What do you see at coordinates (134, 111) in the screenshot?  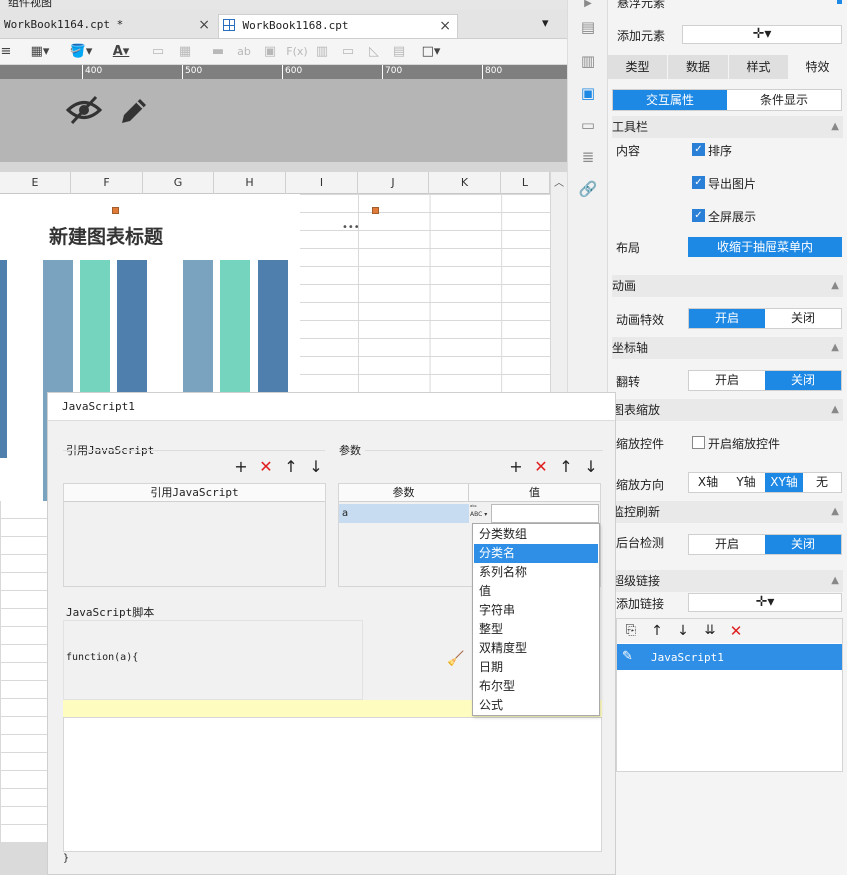 I see `edit-pencil-icon` at bounding box center [134, 111].